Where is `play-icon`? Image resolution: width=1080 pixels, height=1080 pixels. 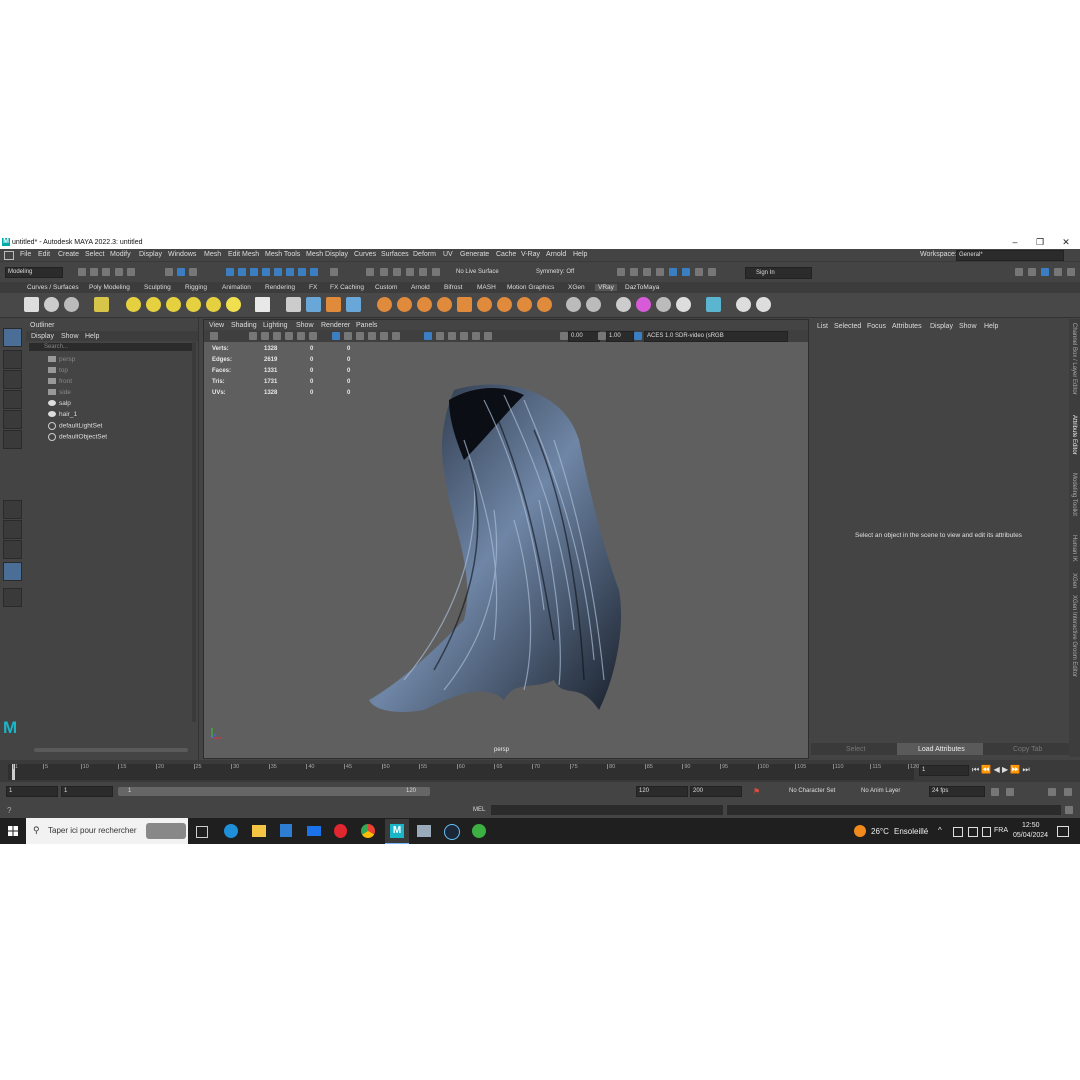 play-icon is located at coordinates (699, 272).